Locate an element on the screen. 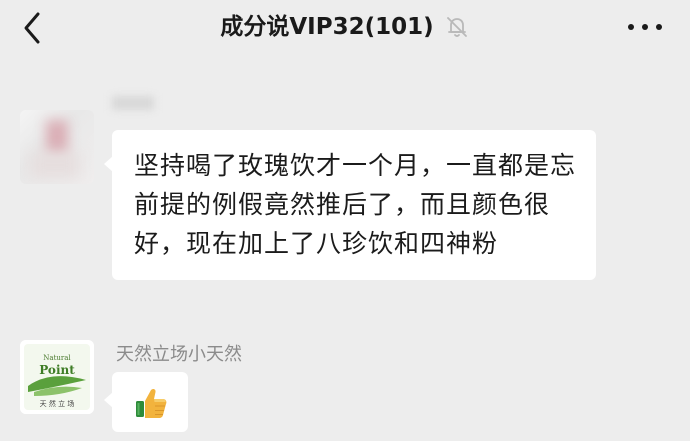  logo-text-main: Point is located at coordinates (57, 370).